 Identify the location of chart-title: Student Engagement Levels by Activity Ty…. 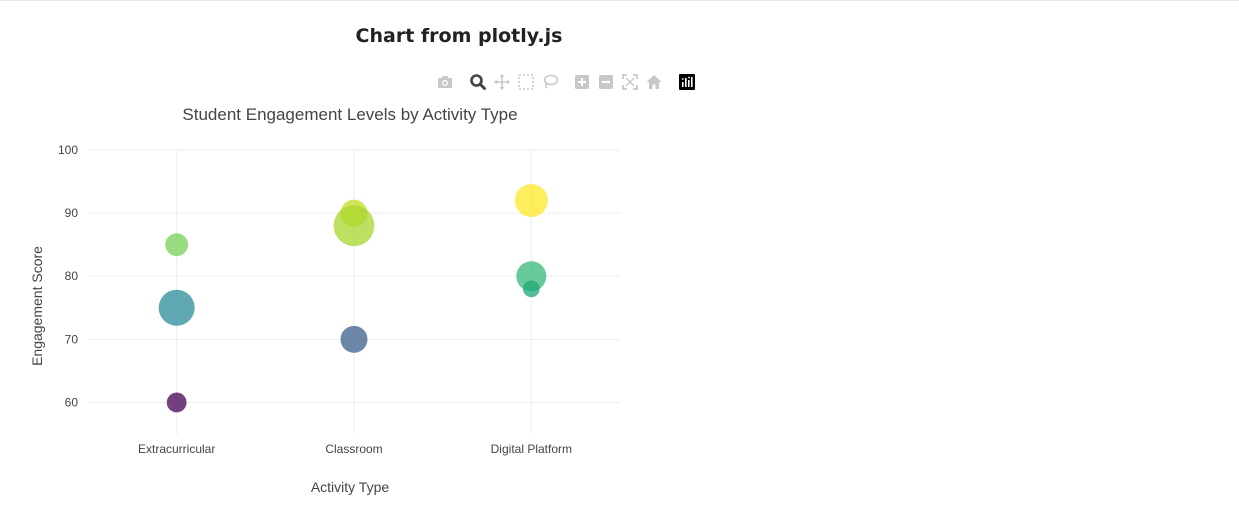
(349, 114).